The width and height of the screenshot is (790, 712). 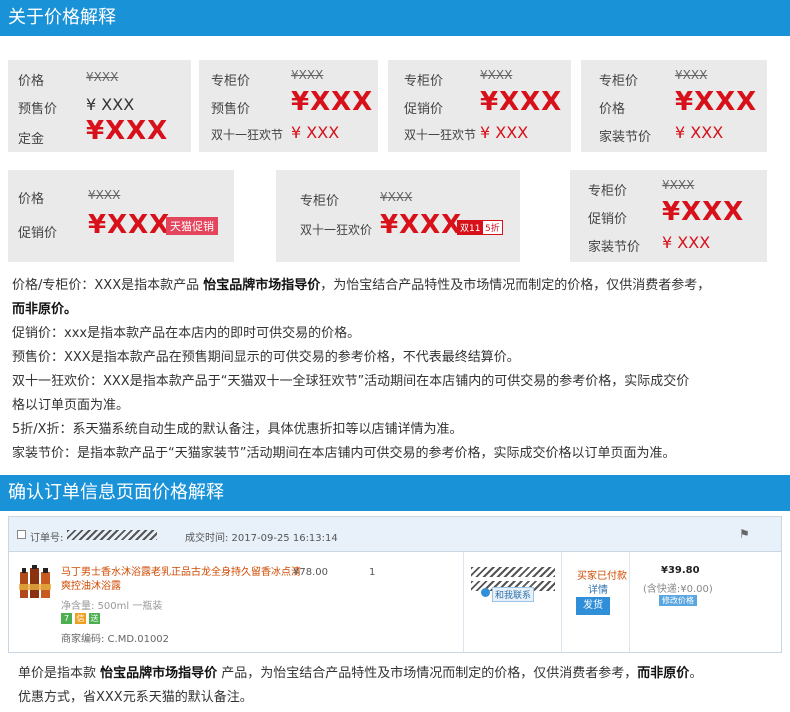 What do you see at coordinates (31, 139) in the screenshot?
I see `deposit-label: 定金` at bounding box center [31, 139].